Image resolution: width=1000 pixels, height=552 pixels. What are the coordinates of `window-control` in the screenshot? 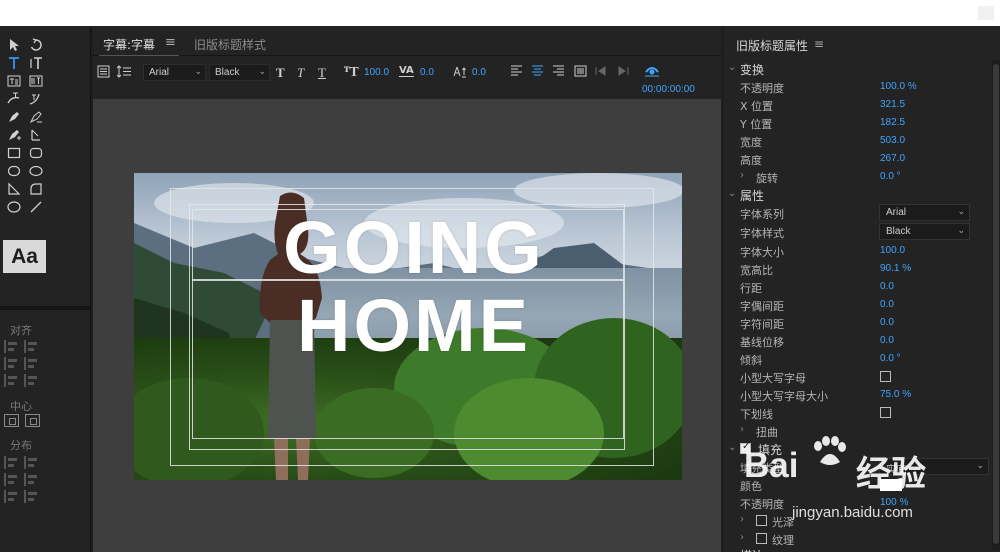 It's located at (986, 13).